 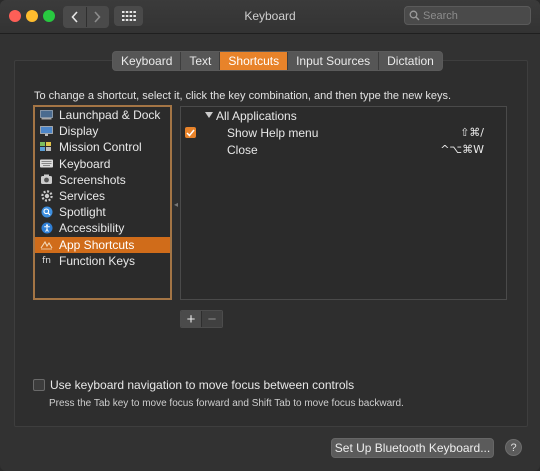 I want to click on mission-control-icon, so click(x=46, y=147).